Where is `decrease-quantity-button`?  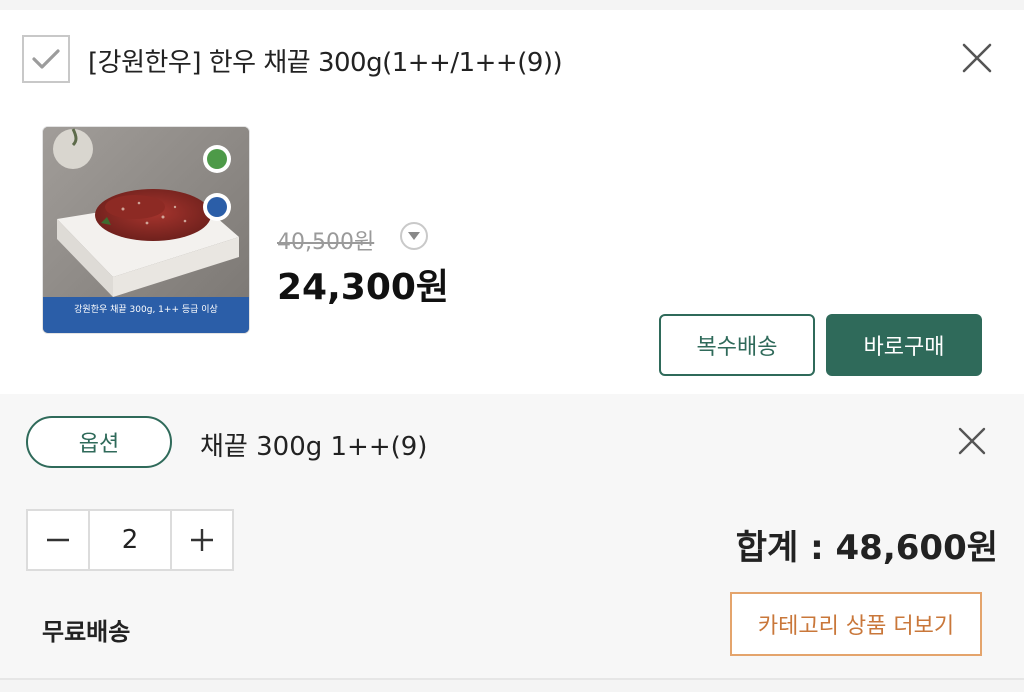
decrease-quantity-button is located at coordinates (58, 540).